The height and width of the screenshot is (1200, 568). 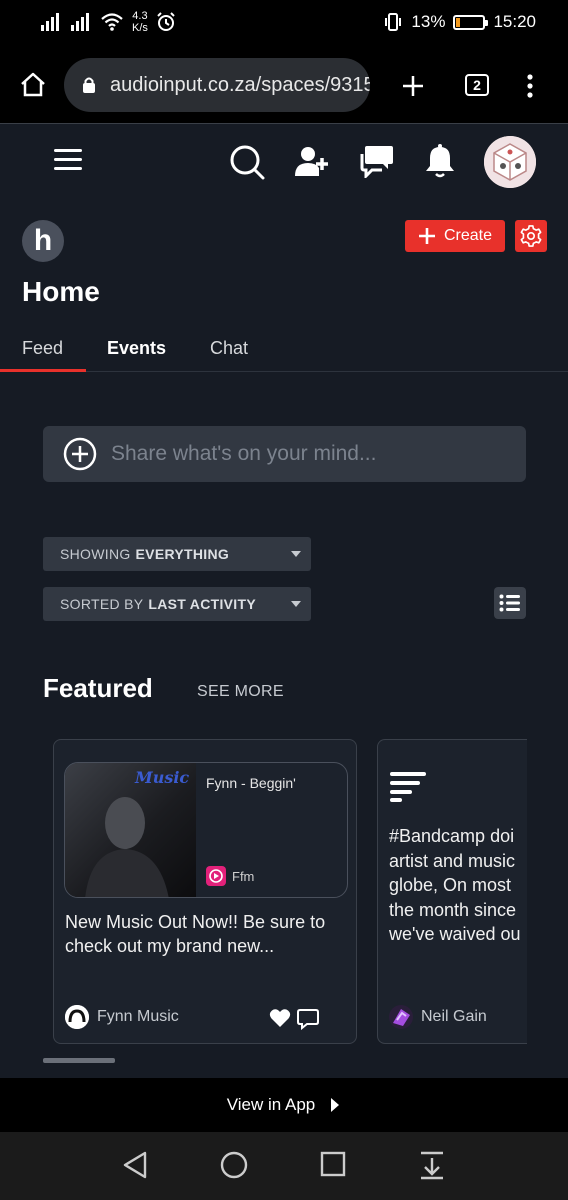 What do you see at coordinates (216, 876) in the screenshot?
I see `media-source-logo-icon` at bounding box center [216, 876].